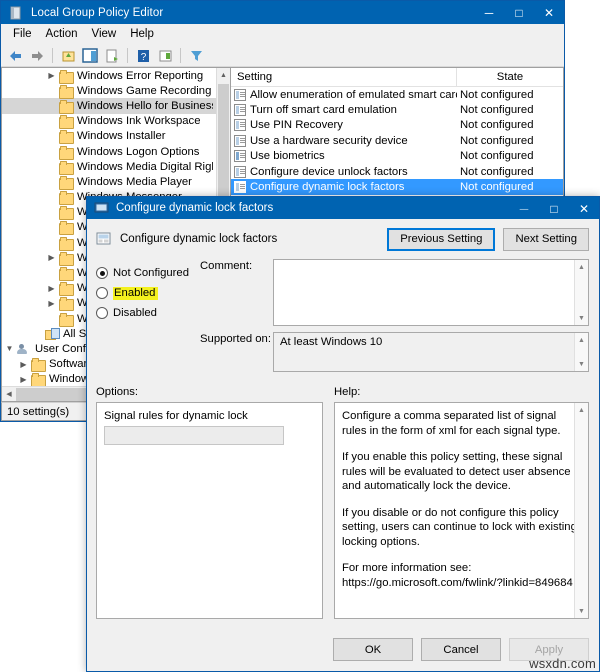 The height and width of the screenshot is (672, 600). I want to click on chevron-down-icon: ▼, so click(9, 348).